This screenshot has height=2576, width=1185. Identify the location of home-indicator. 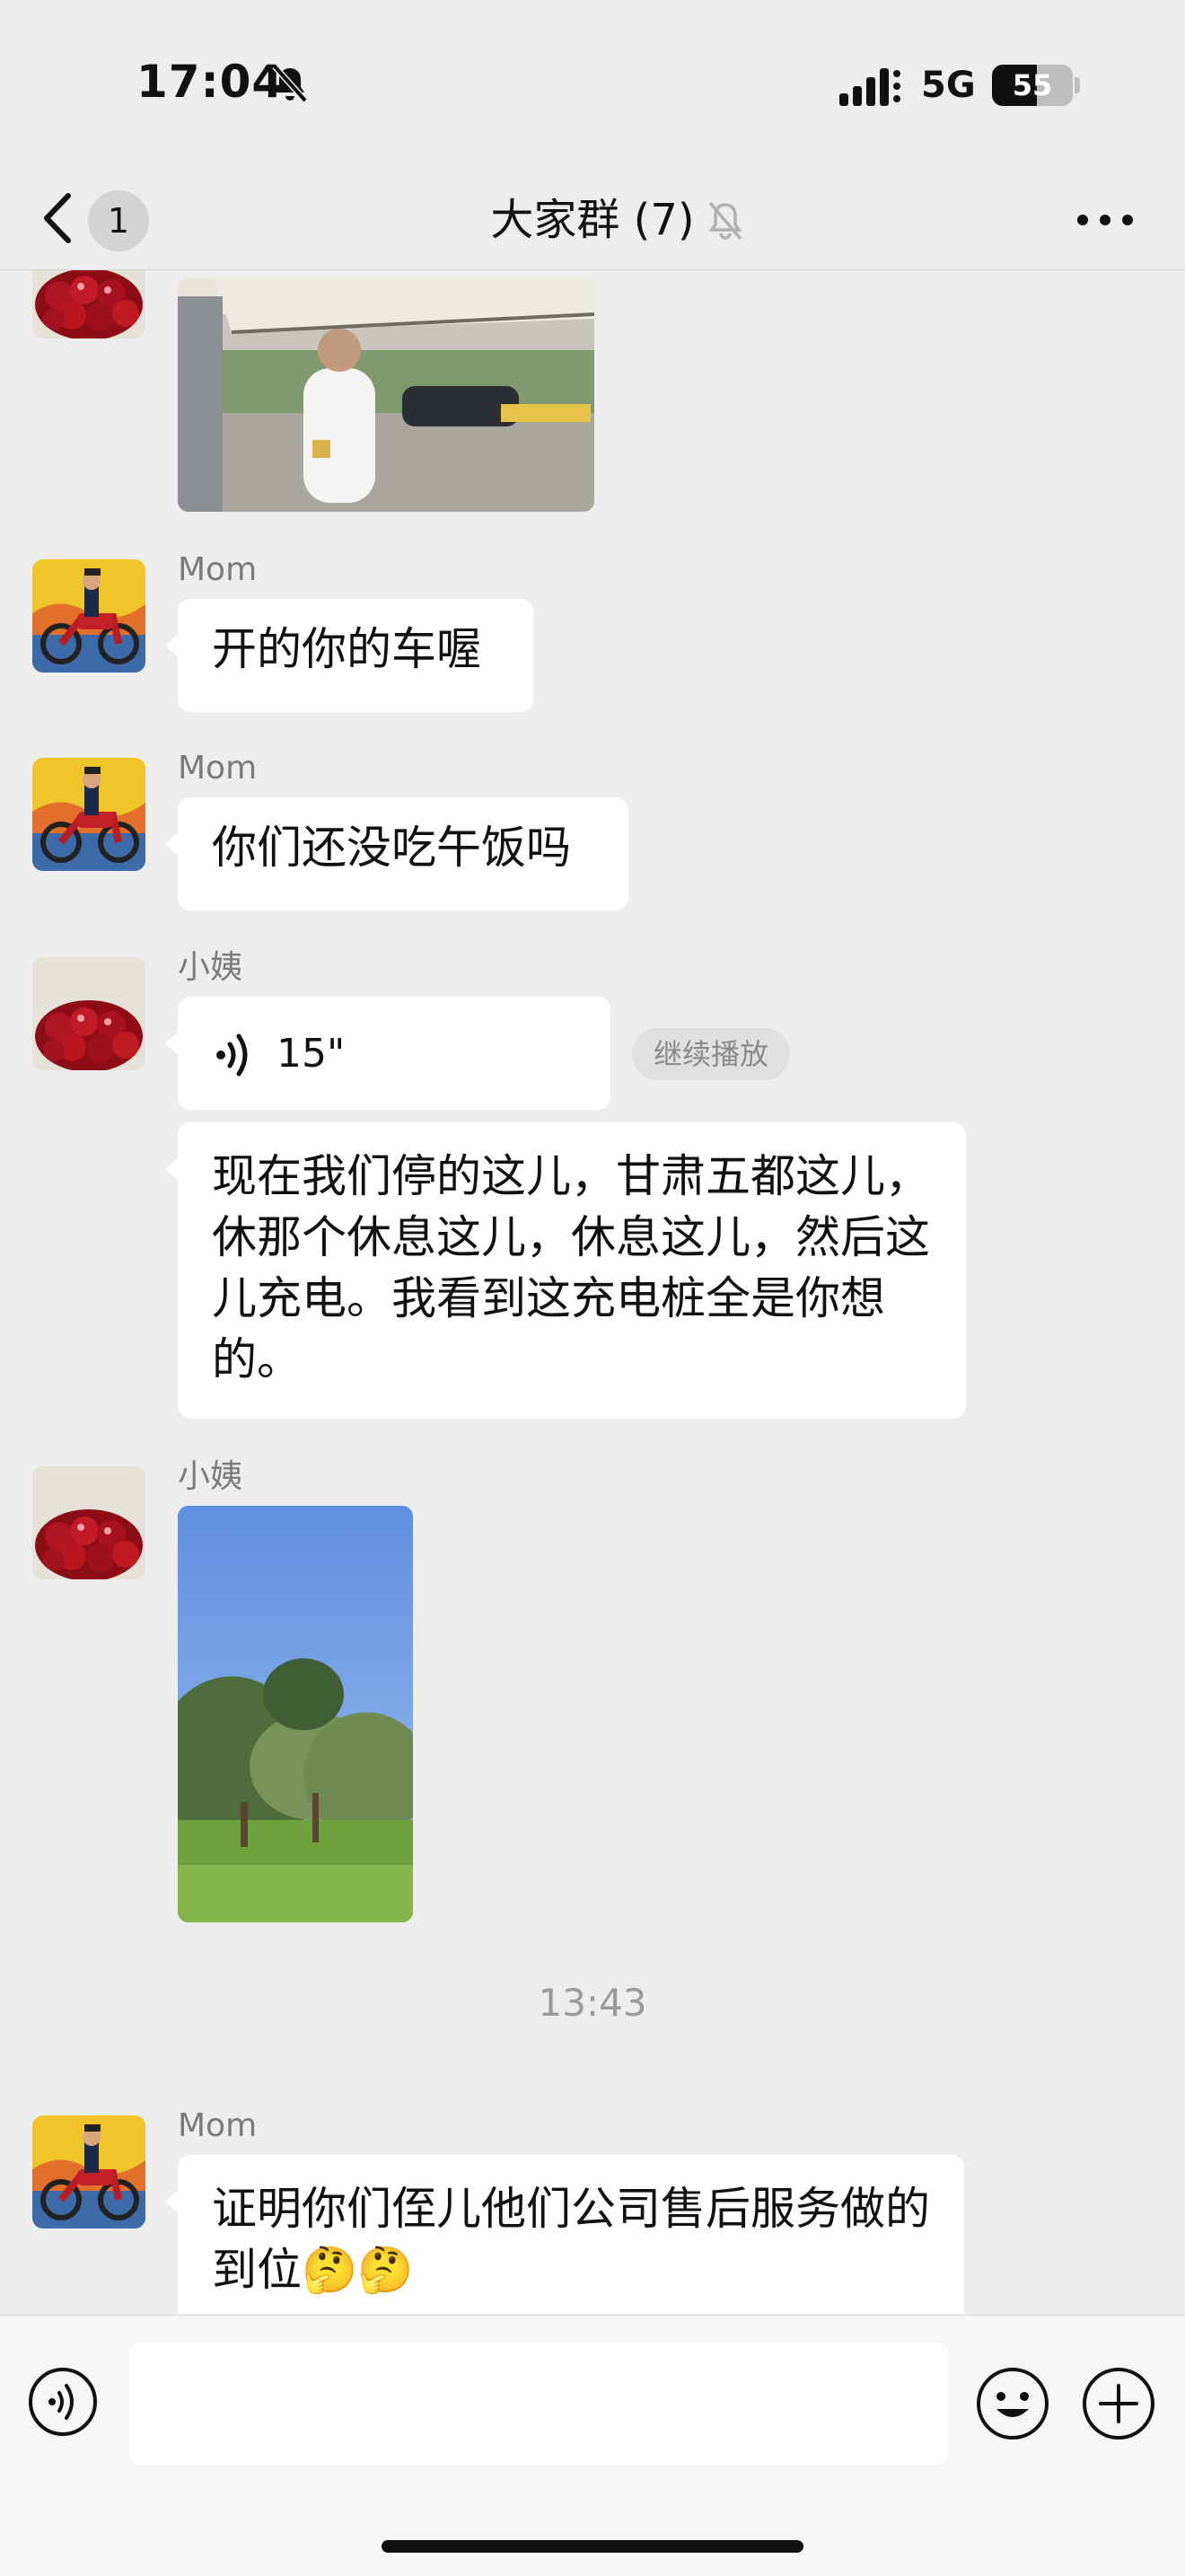
(592, 2546).